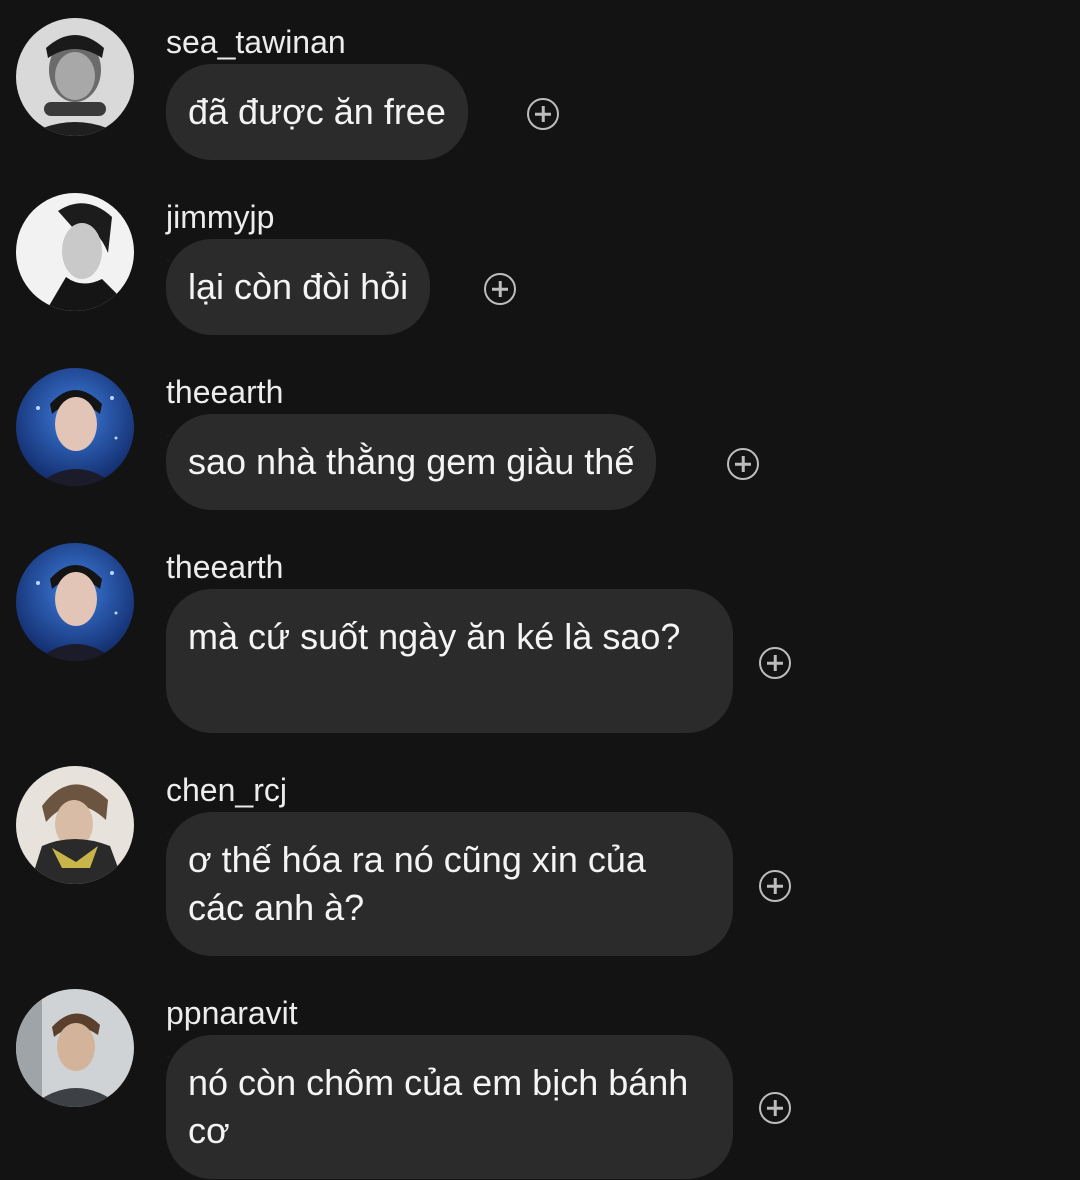 This screenshot has width=1080, height=1180. Describe the element at coordinates (449, 1107) in the screenshot. I see `message-bubble: nó còn chôm của em bịch bánh cơ` at that location.